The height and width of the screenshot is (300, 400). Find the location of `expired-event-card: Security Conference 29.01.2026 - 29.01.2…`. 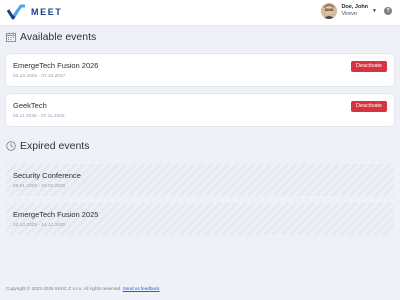

expired-event-card: Security Conference 29.01.2026 - 29.01.2… is located at coordinates (200, 180).